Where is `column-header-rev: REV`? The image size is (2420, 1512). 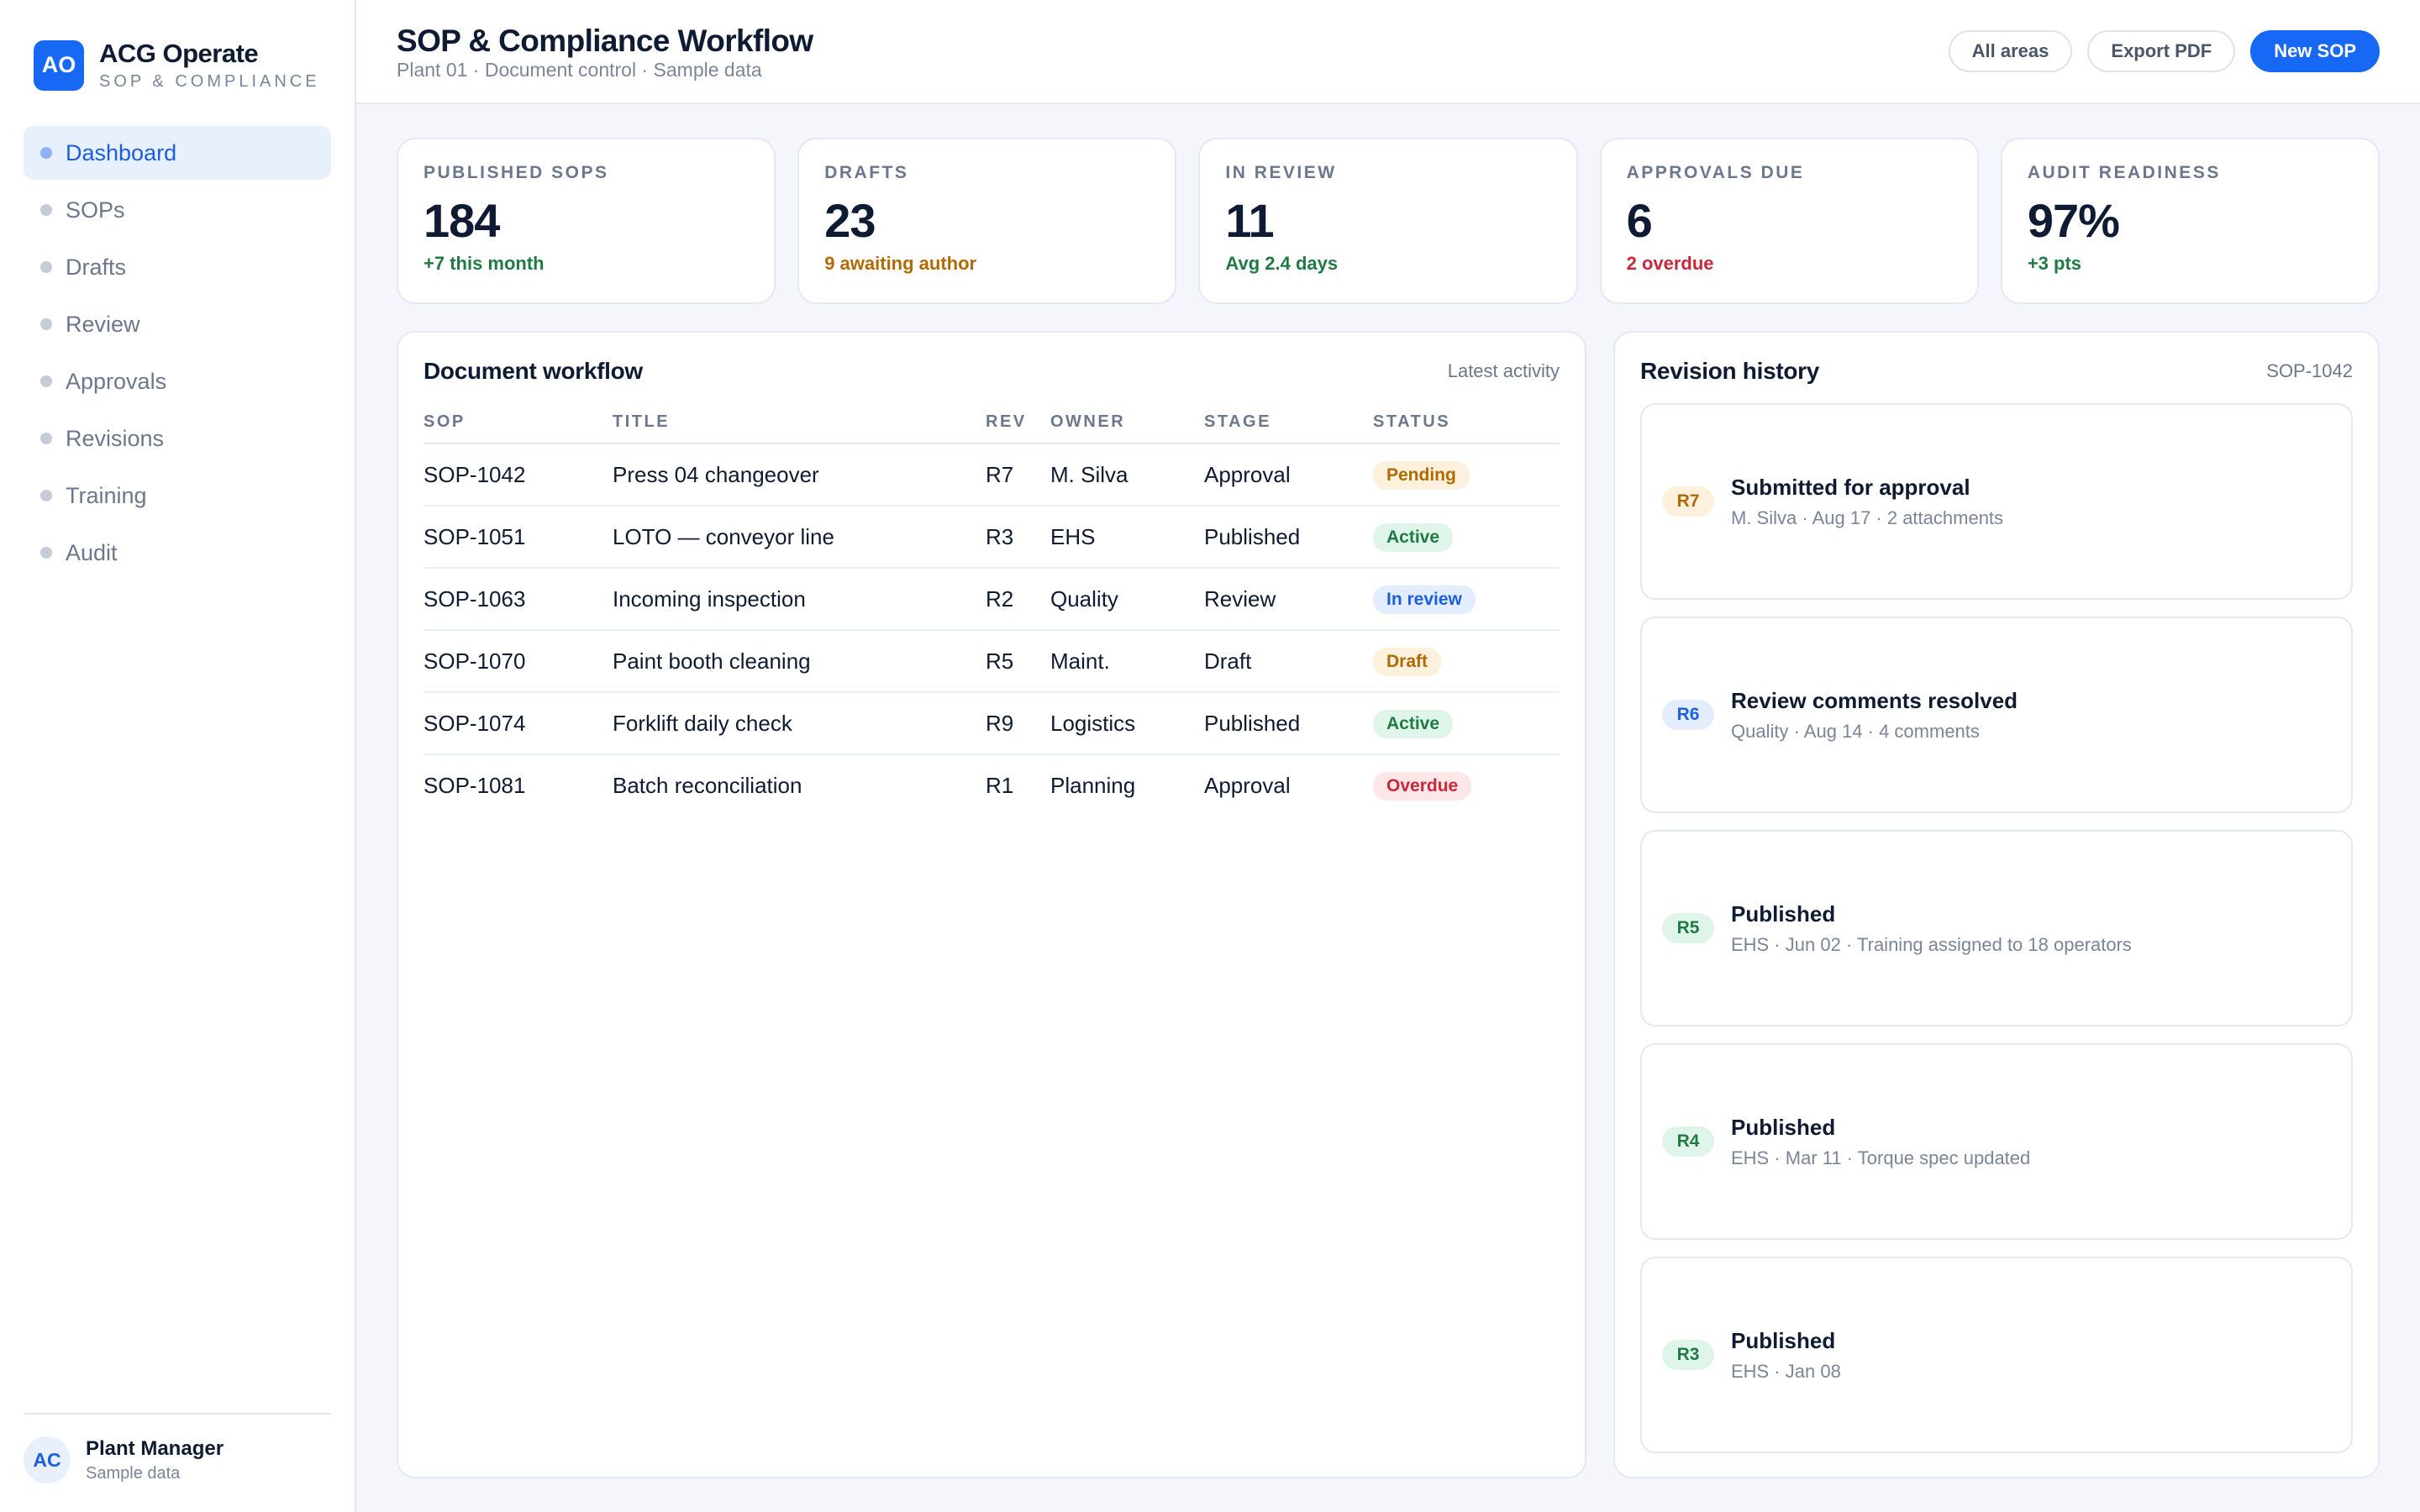 column-header-rev: REV is located at coordinates (1018, 423).